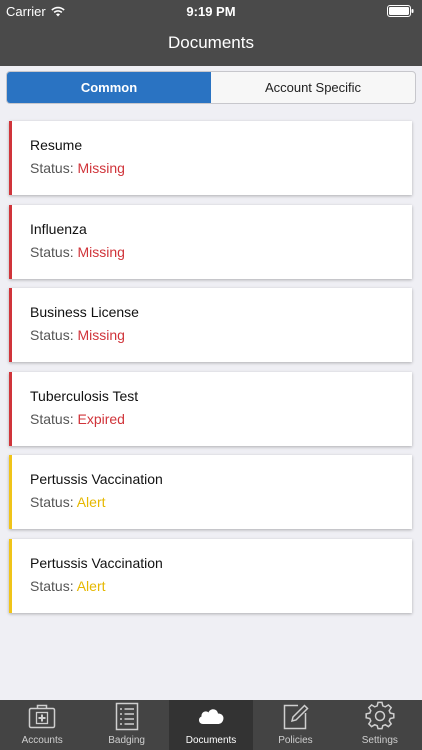 The width and height of the screenshot is (422, 750). I want to click on header: Carrier 9:19 PM Documents, so click(211, 33).